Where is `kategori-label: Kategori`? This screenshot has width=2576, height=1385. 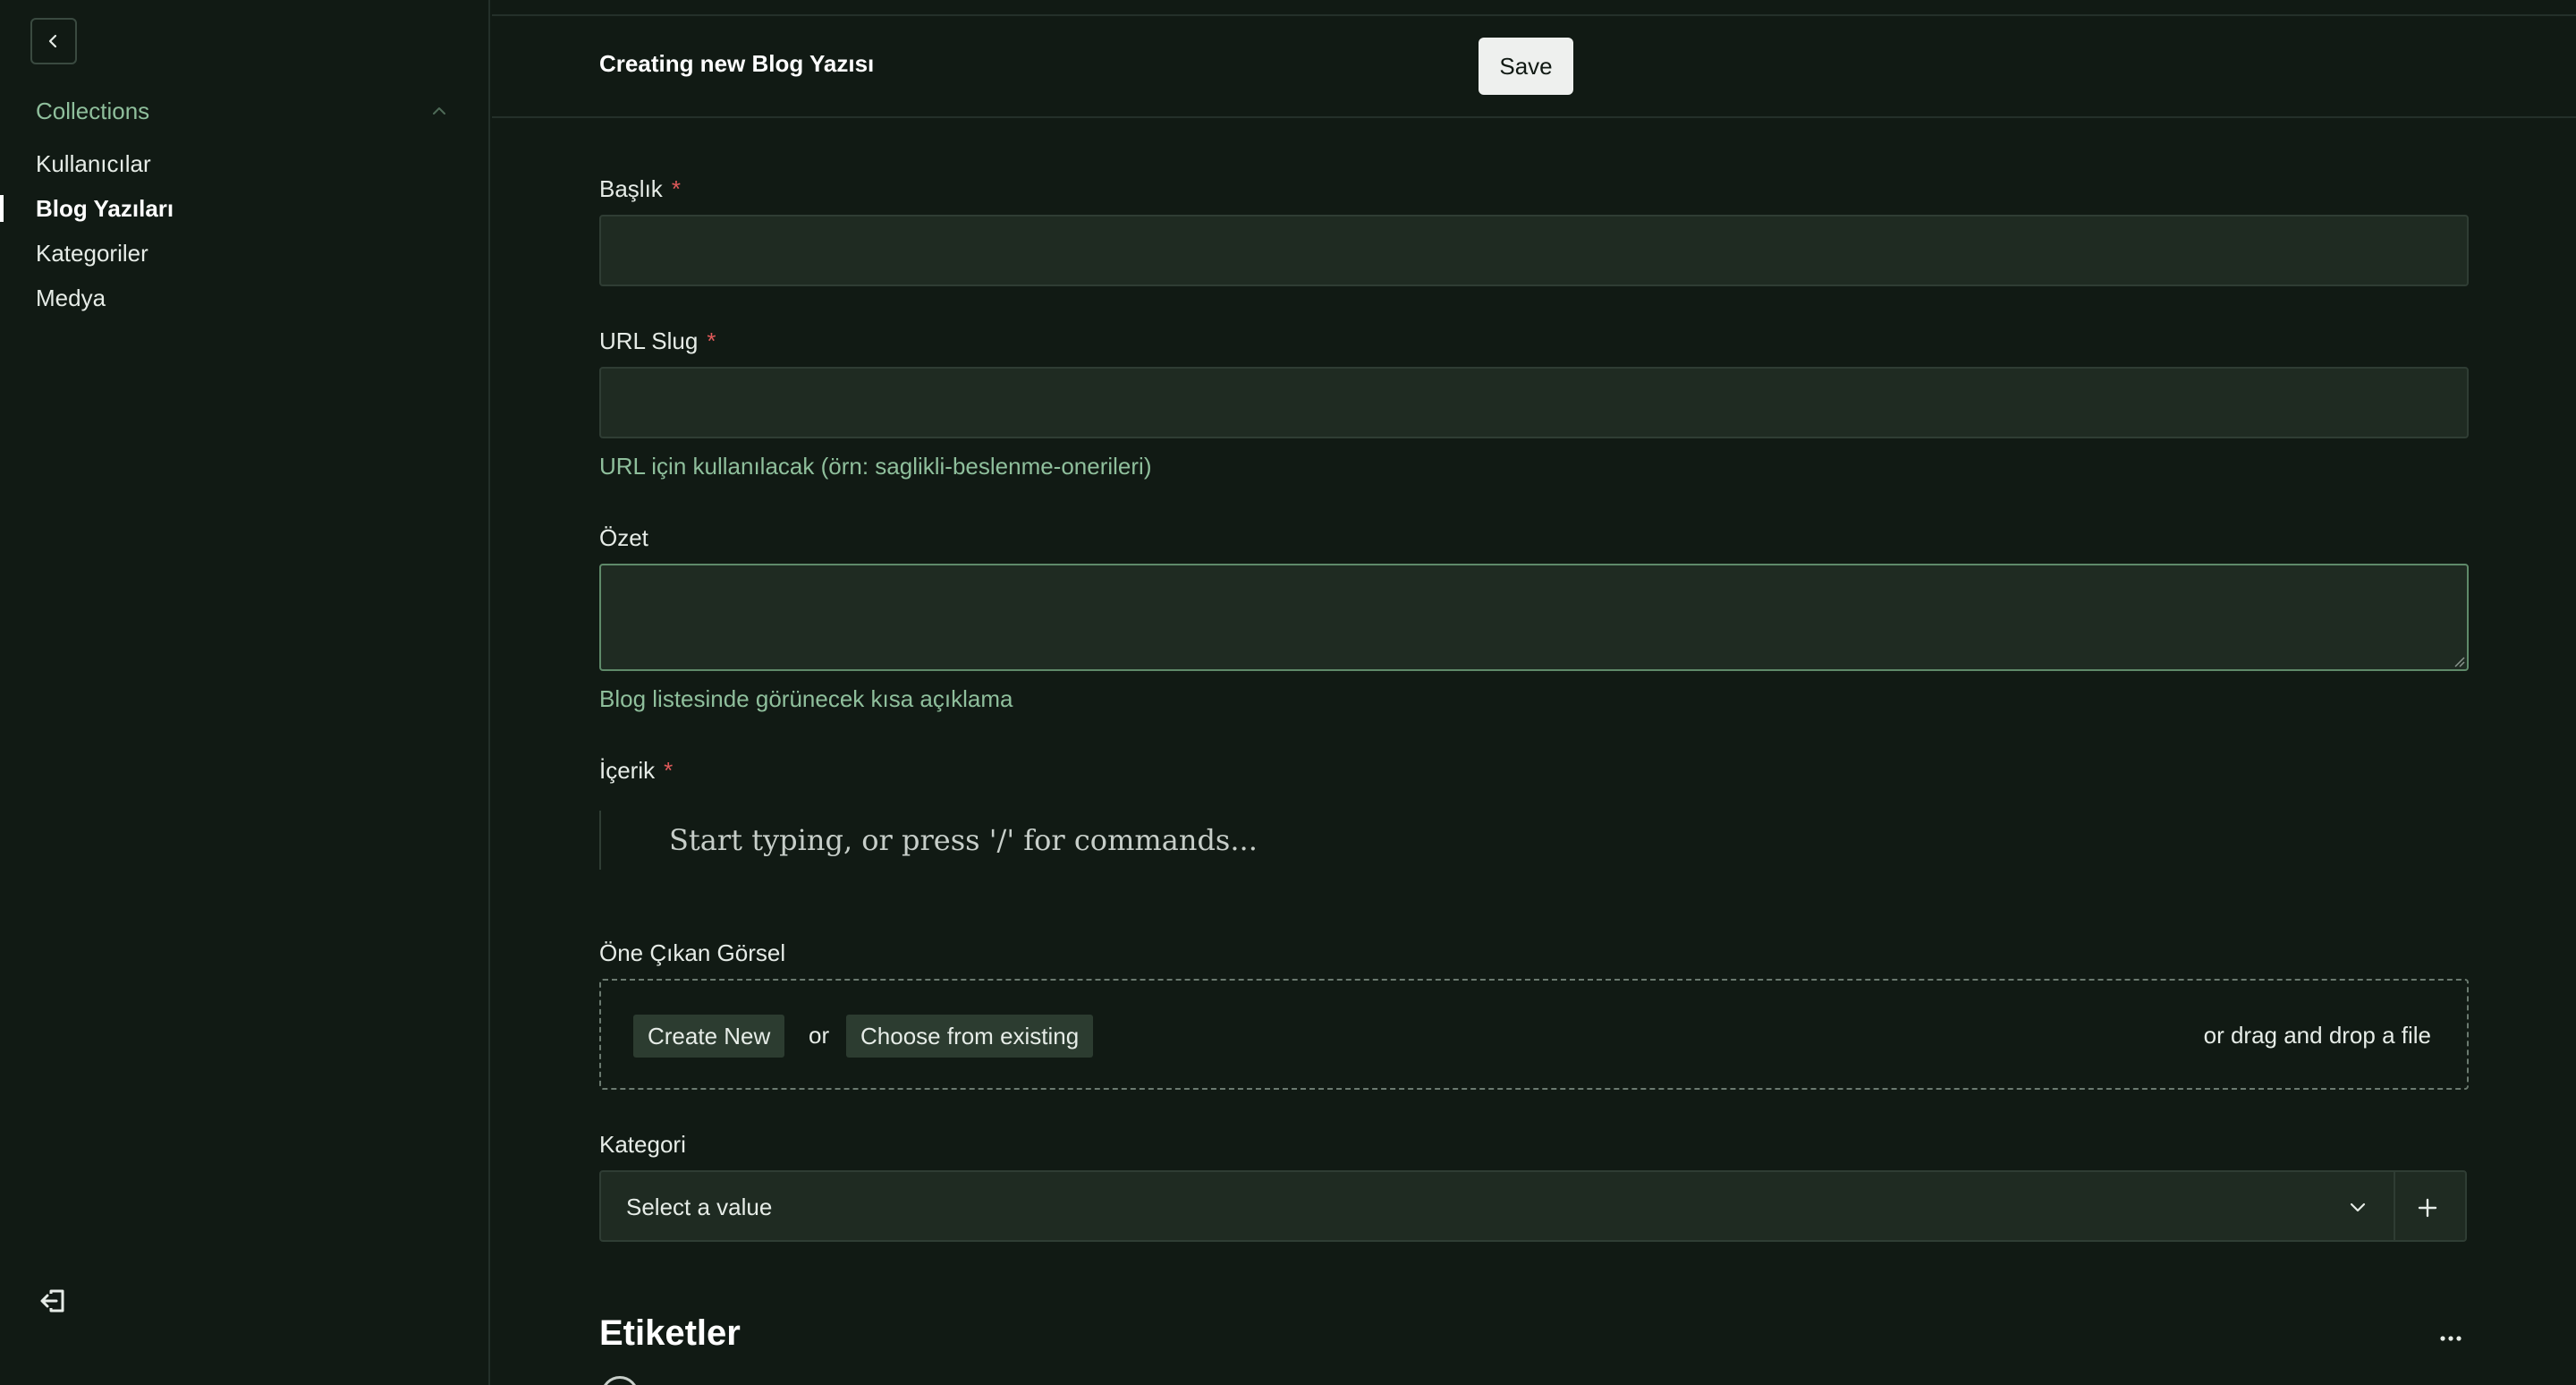
kategori-label: Kategori is located at coordinates (642, 1145).